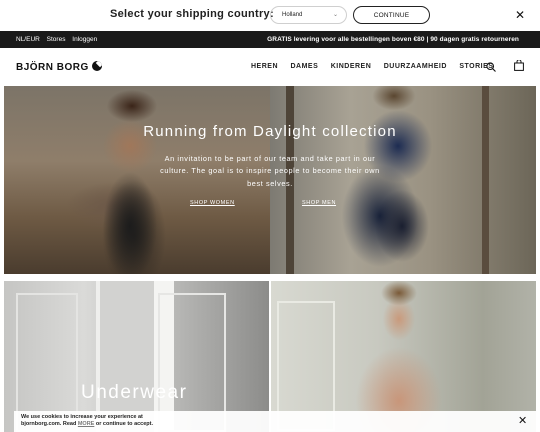  I want to click on continue-button: CONTINUE, so click(391, 15).